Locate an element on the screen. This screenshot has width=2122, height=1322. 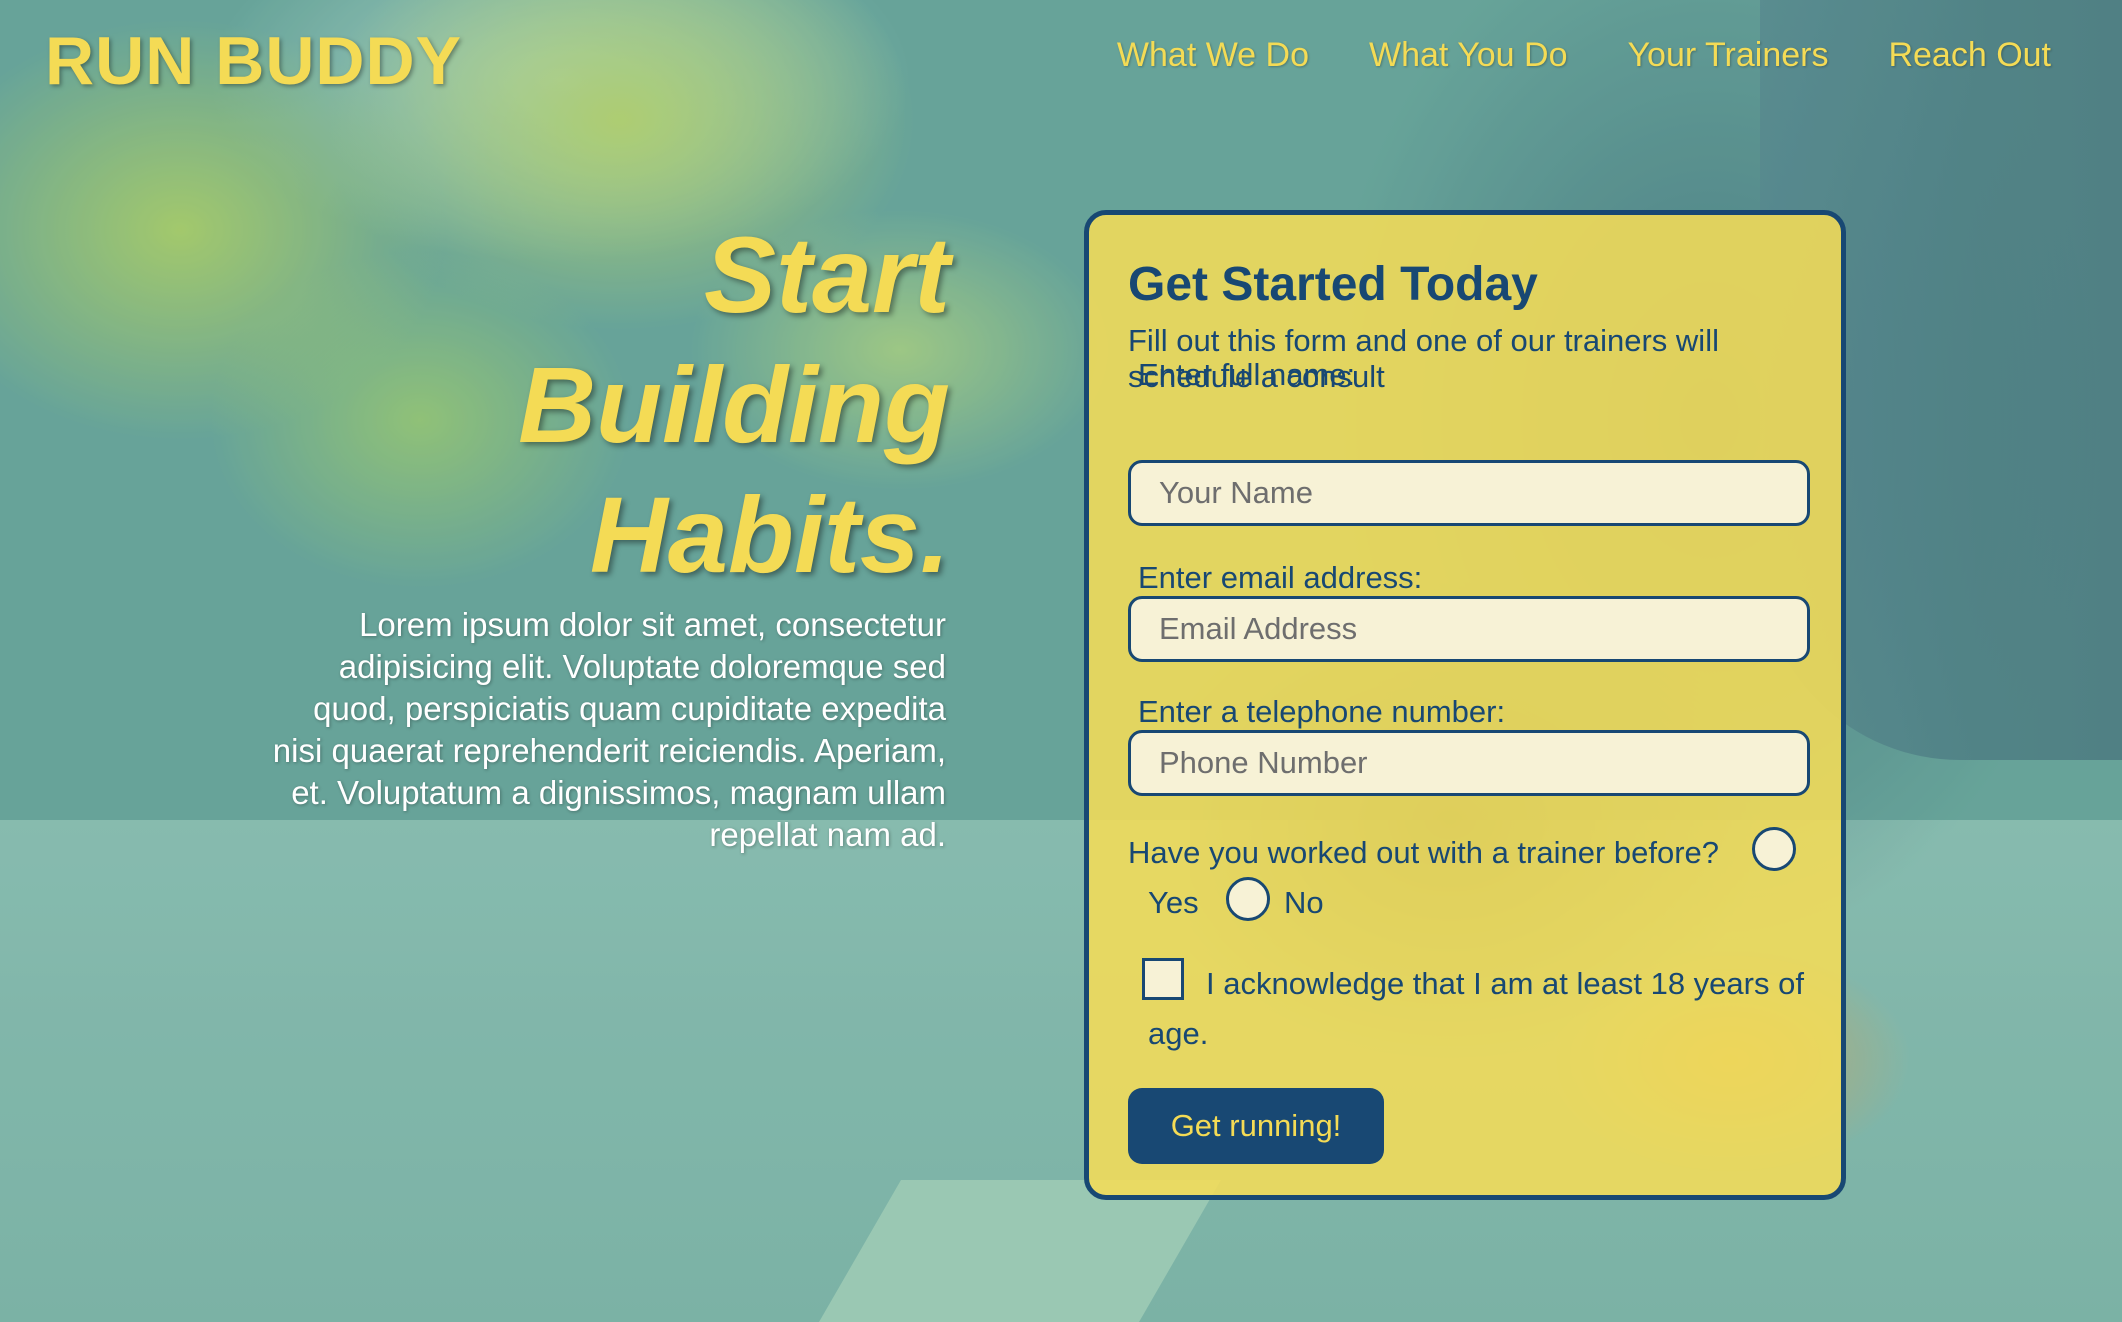
yes-radio-label: Yes is located at coordinates (1173, 902).